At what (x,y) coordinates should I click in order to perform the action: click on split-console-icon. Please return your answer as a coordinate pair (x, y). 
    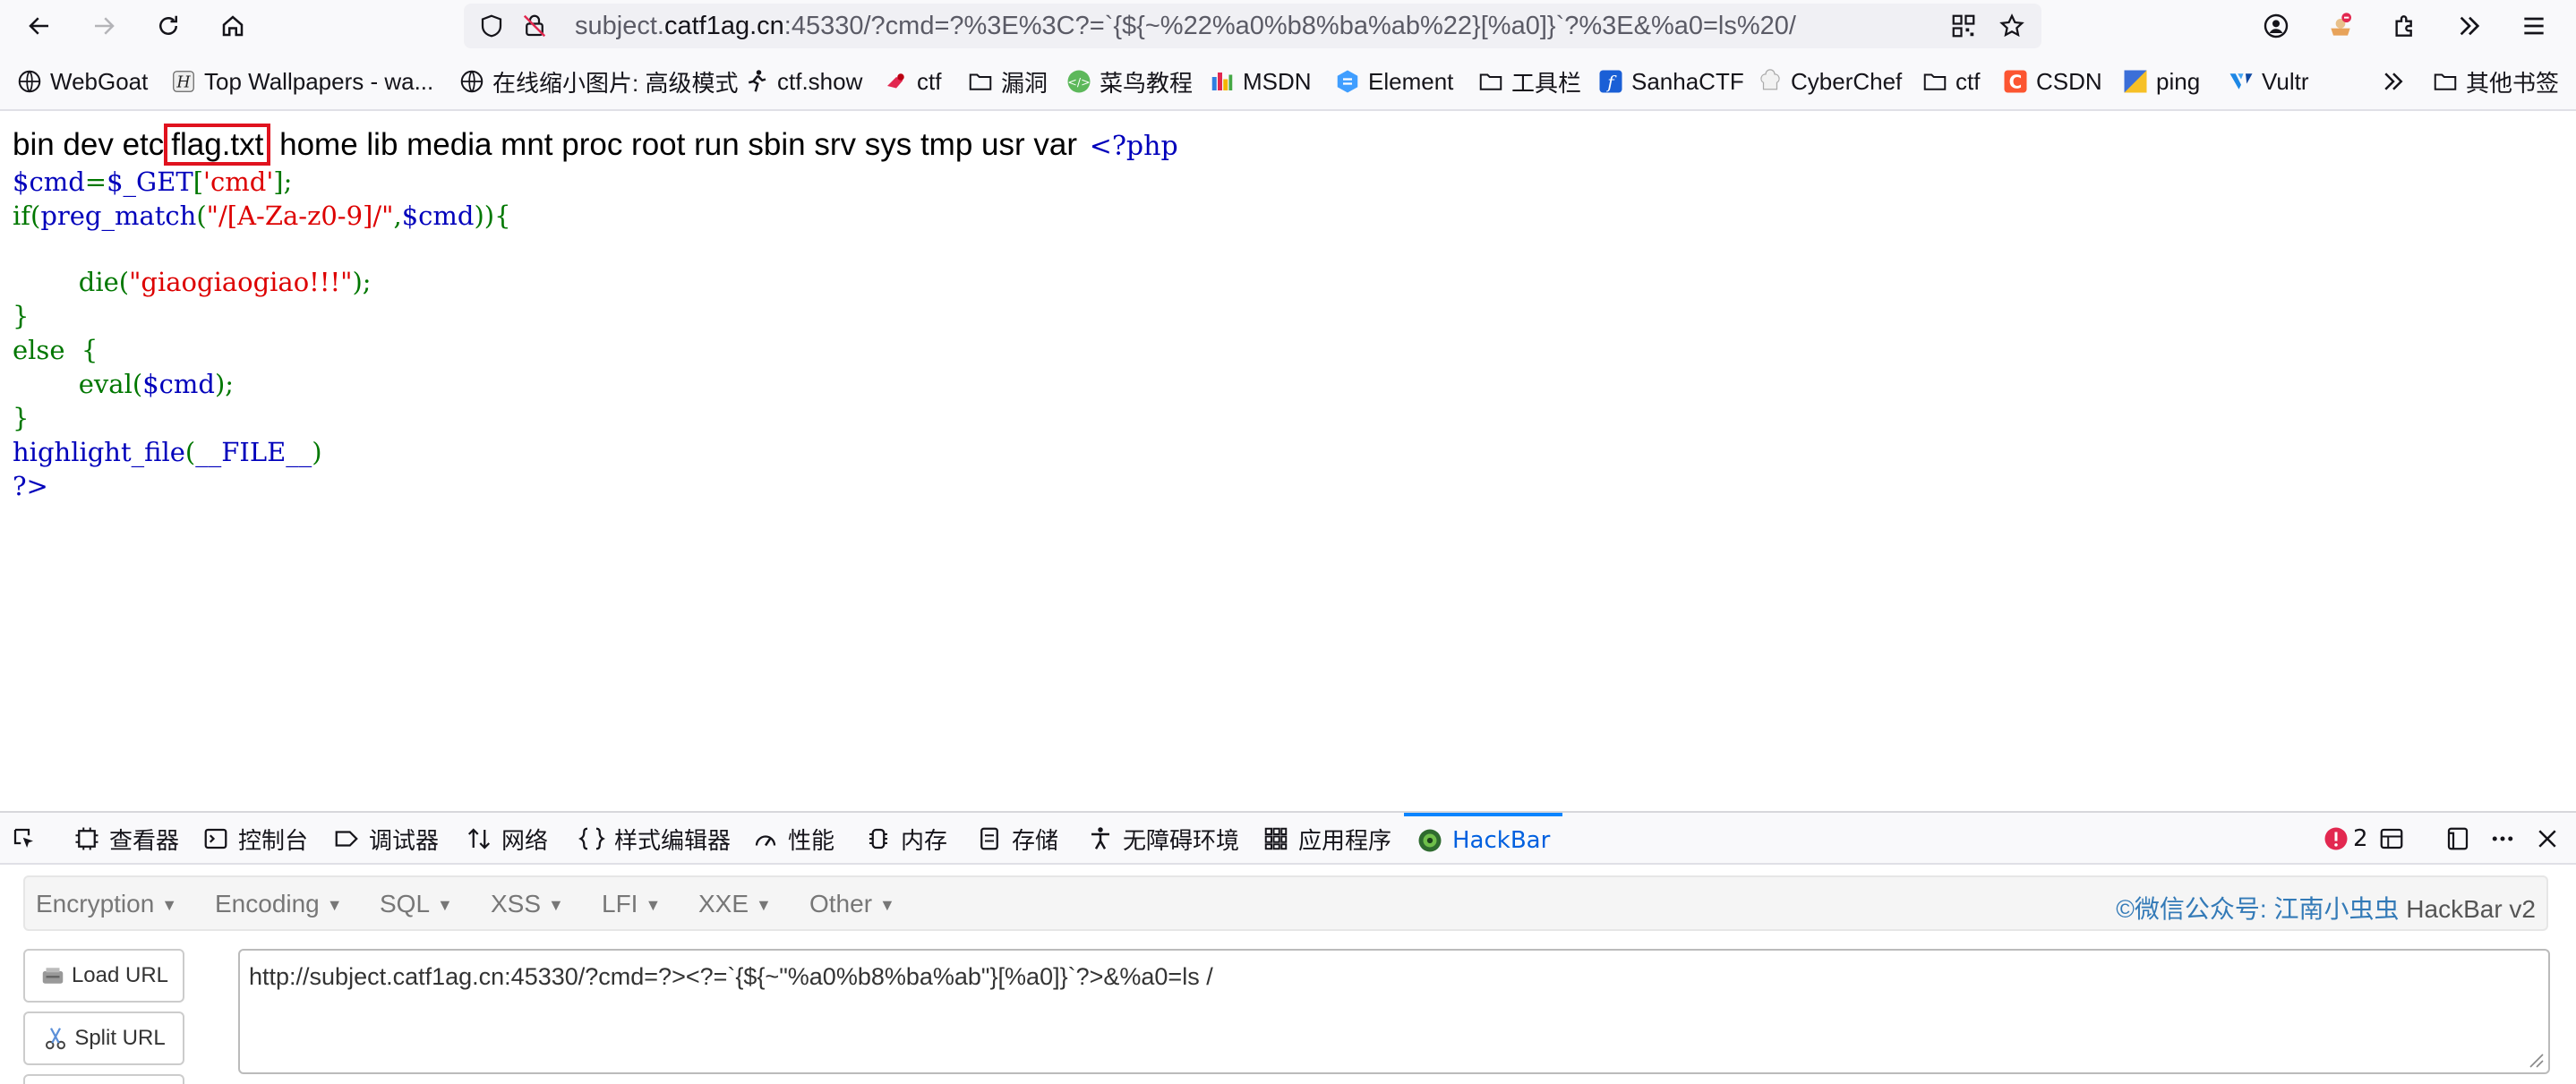
    Looking at the image, I should click on (2391, 838).